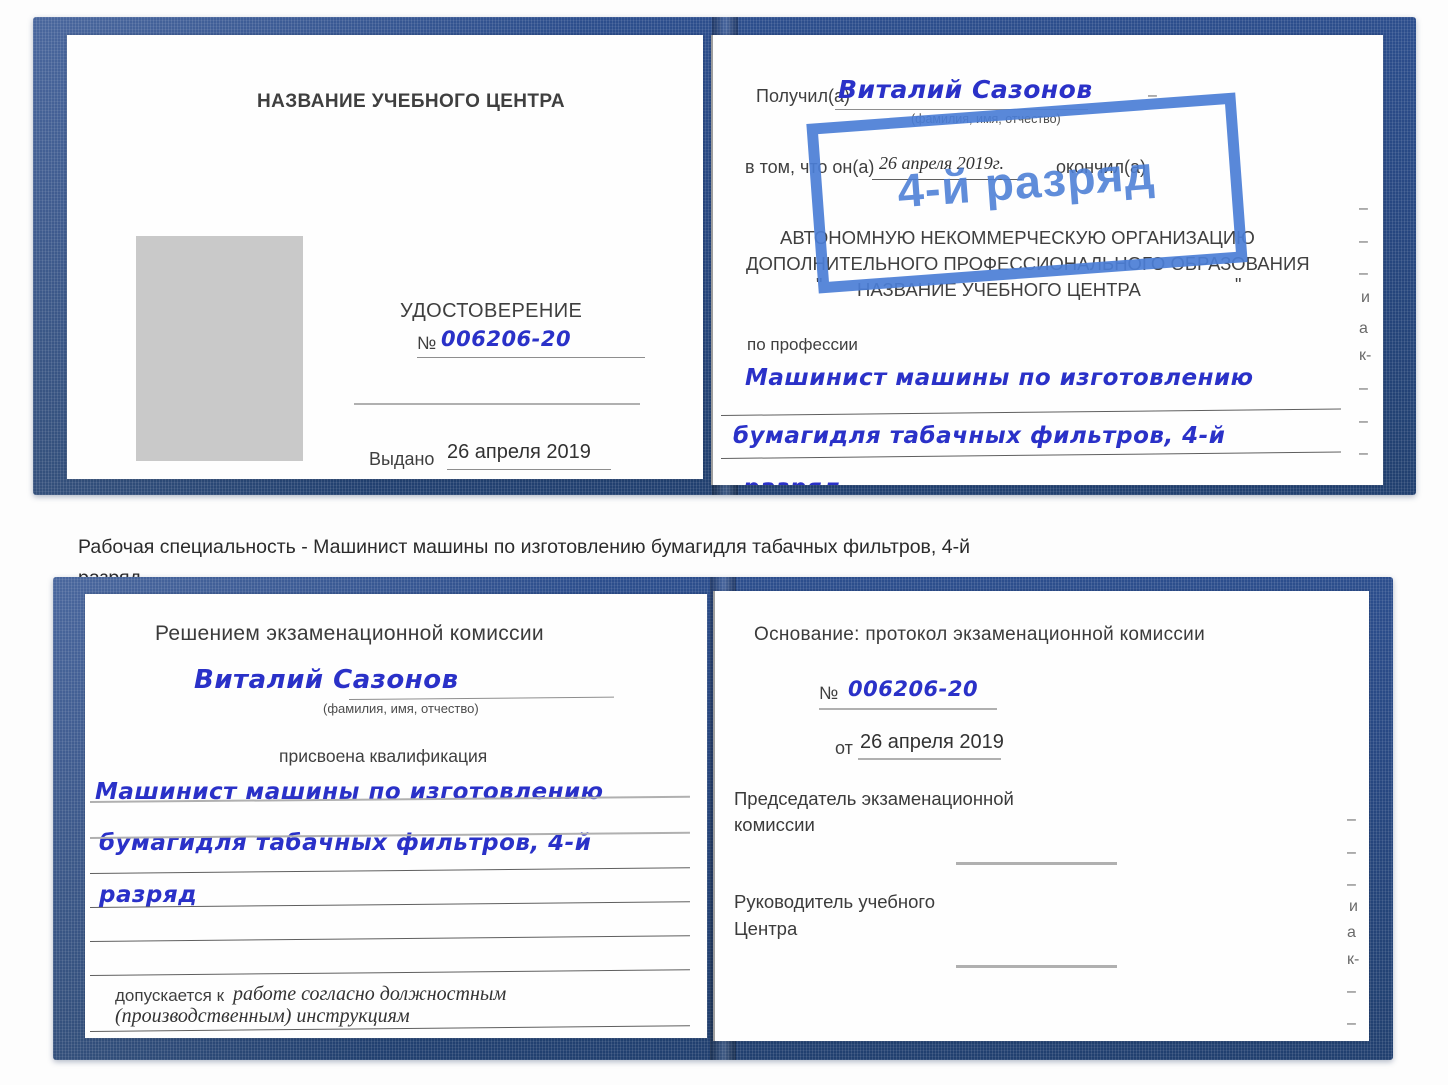  What do you see at coordinates (1365, 297) in the screenshot?
I see `edge-glyph-3: и` at bounding box center [1365, 297].